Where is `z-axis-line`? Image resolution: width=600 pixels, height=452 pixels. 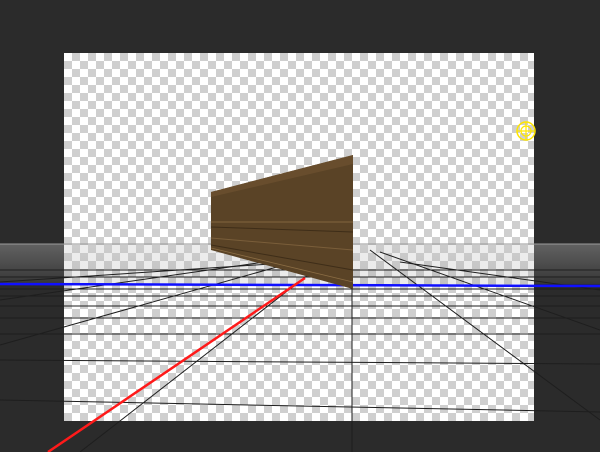
z-axis-line is located at coordinates (300, 285).